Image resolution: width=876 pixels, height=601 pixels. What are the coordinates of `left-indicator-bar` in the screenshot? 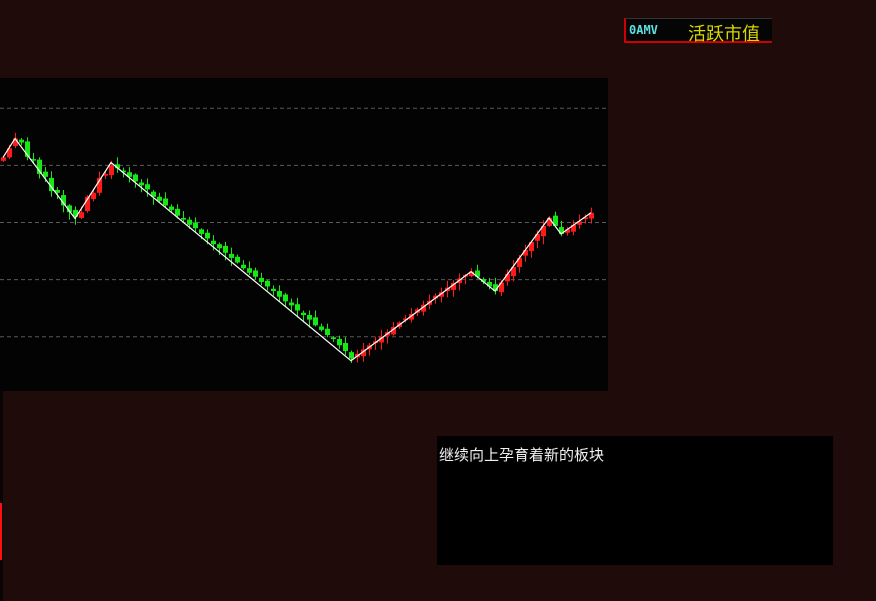 It's located at (1, 531).